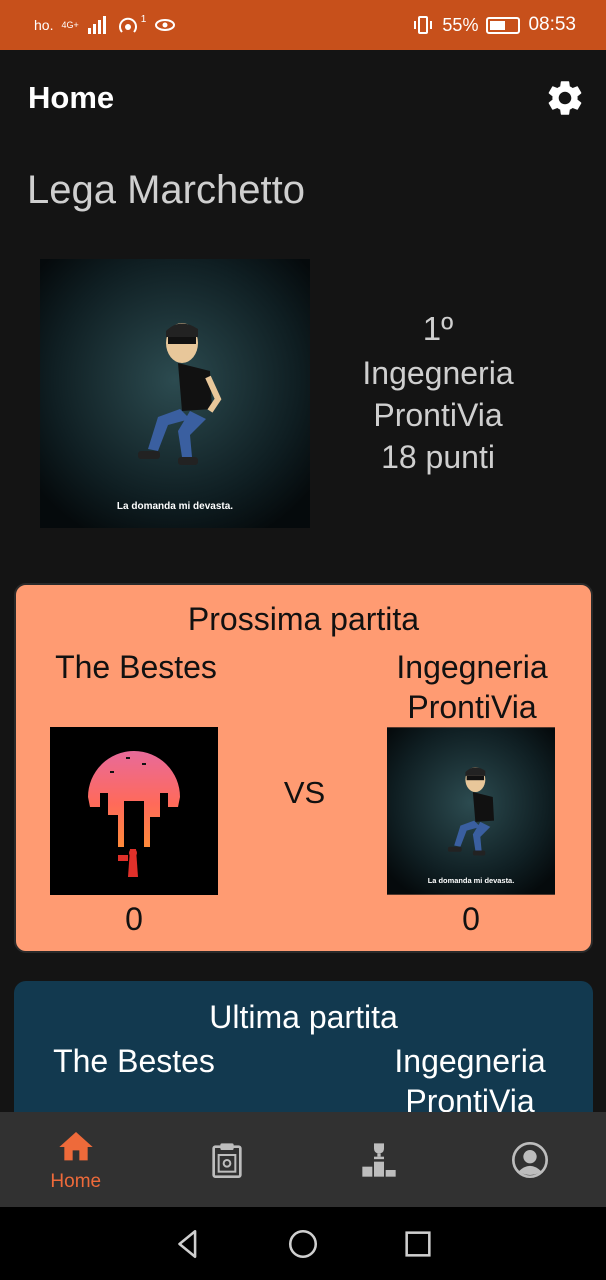 The image size is (606, 1280). I want to click on last-away-team-name: Ingegneria ProntiVia, so click(470, 1081).